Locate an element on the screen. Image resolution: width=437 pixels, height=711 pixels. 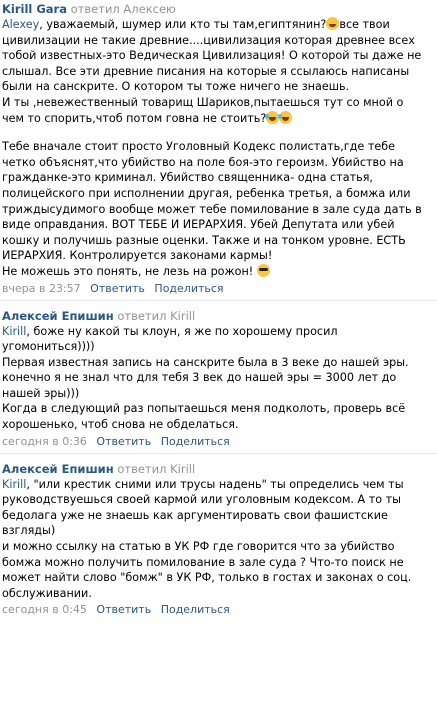
comment-footer: вчера в 23:57 Ответить Поделиться is located at coordinates (218, 288).